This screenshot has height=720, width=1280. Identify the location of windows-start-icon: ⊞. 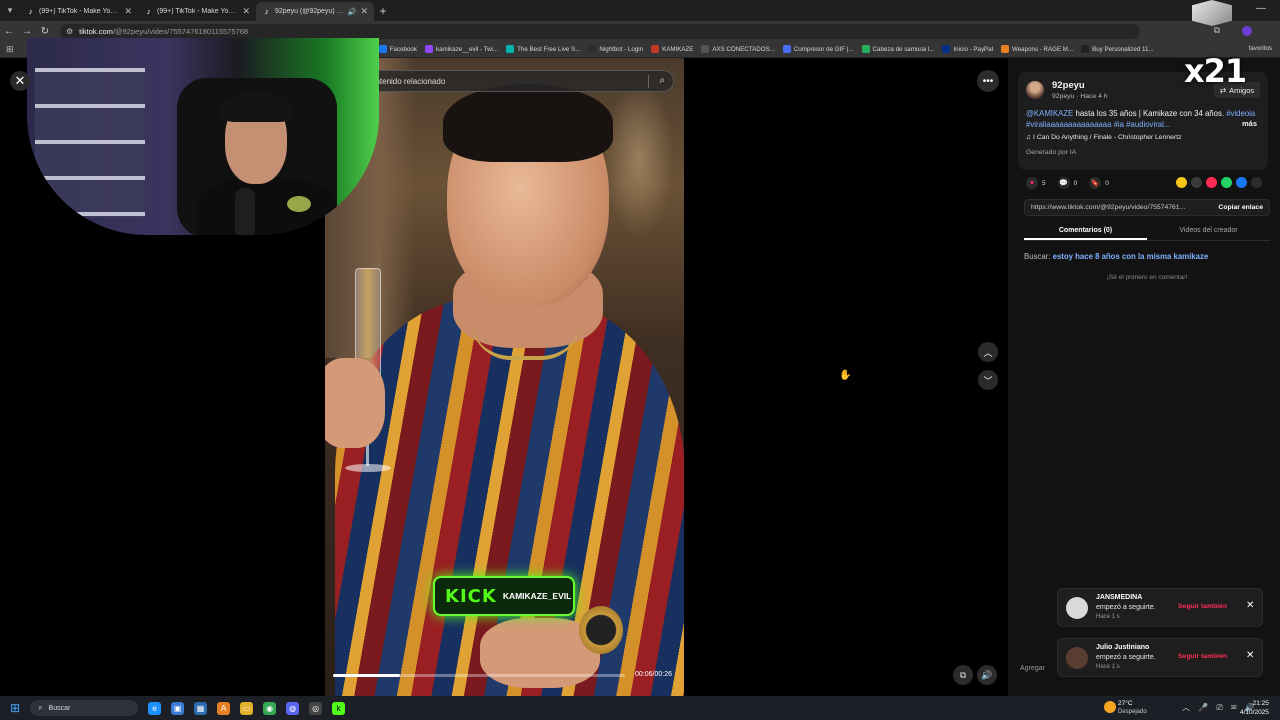
(15, 708).